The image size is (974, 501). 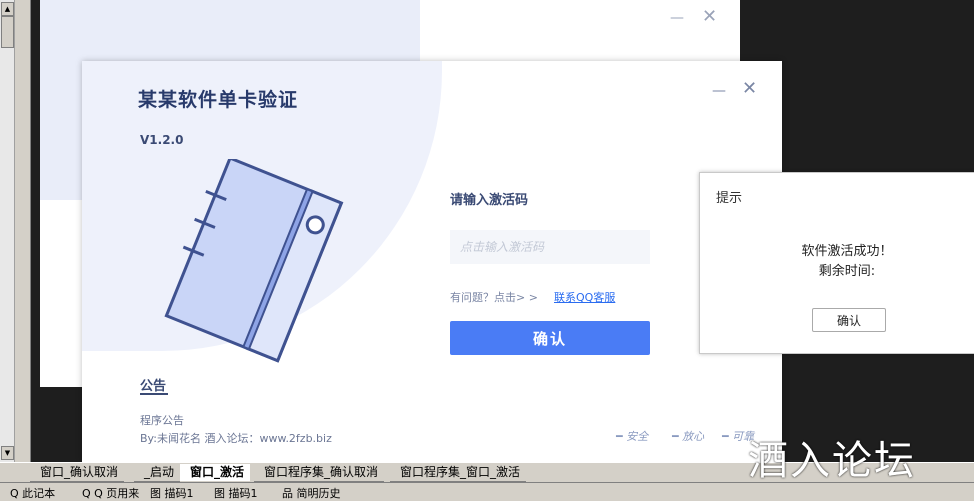 What do you see at coordinates (709, 16) in the screenshot?
I see `back-close-button: ✕` at bounding box center [709, 16].